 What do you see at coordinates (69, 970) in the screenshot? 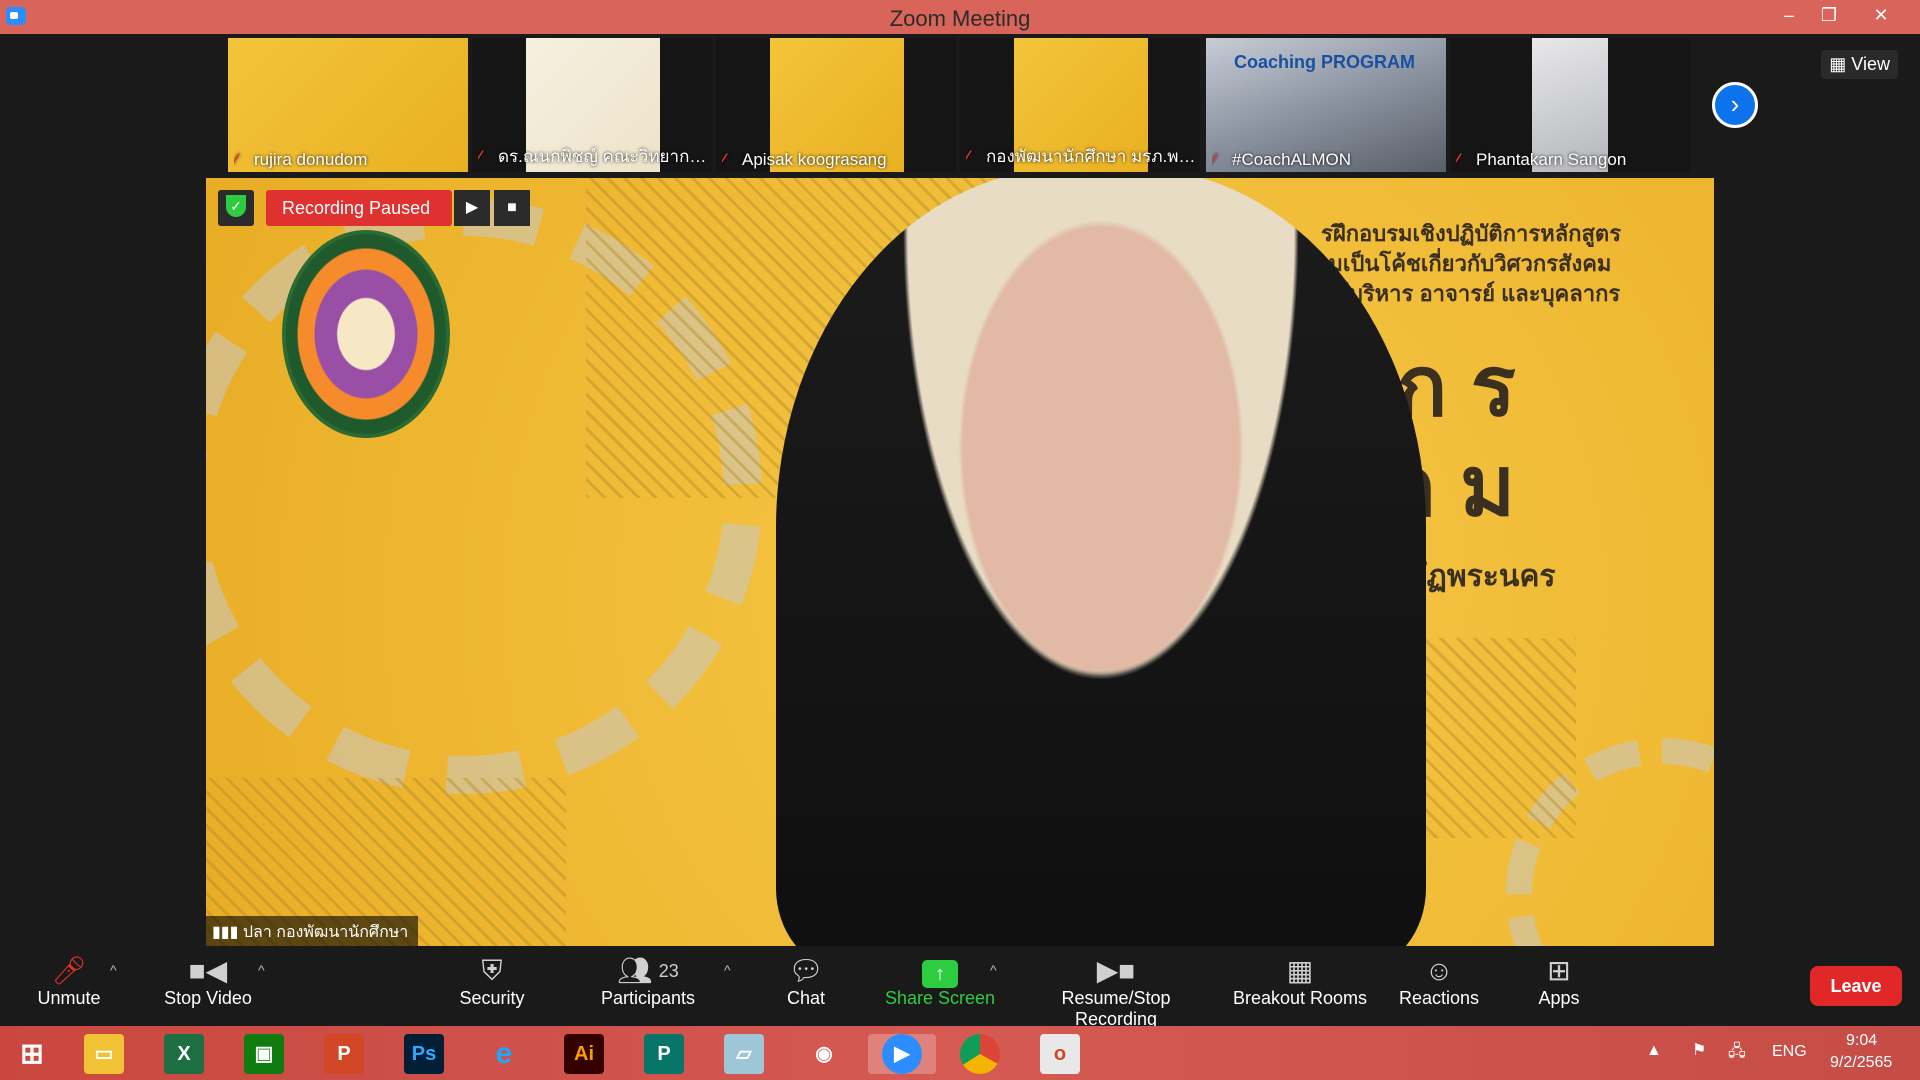
I see `mic-muted-icon: 🎤︎` at bounding box center [69, 970].